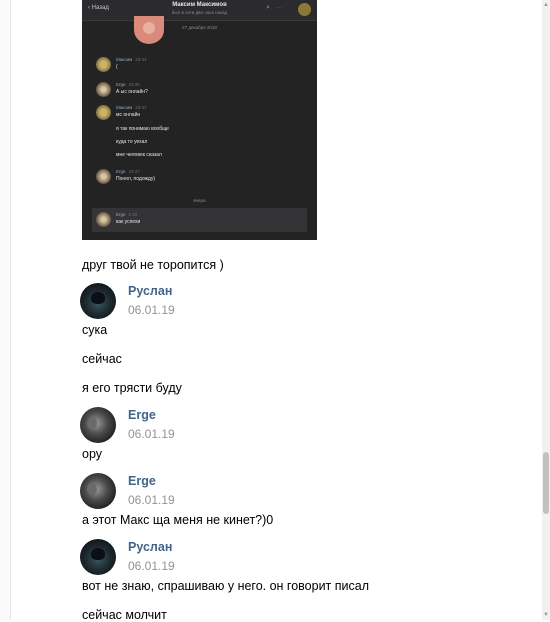  I want to click on message-text: сейчас, so click(102, 359).